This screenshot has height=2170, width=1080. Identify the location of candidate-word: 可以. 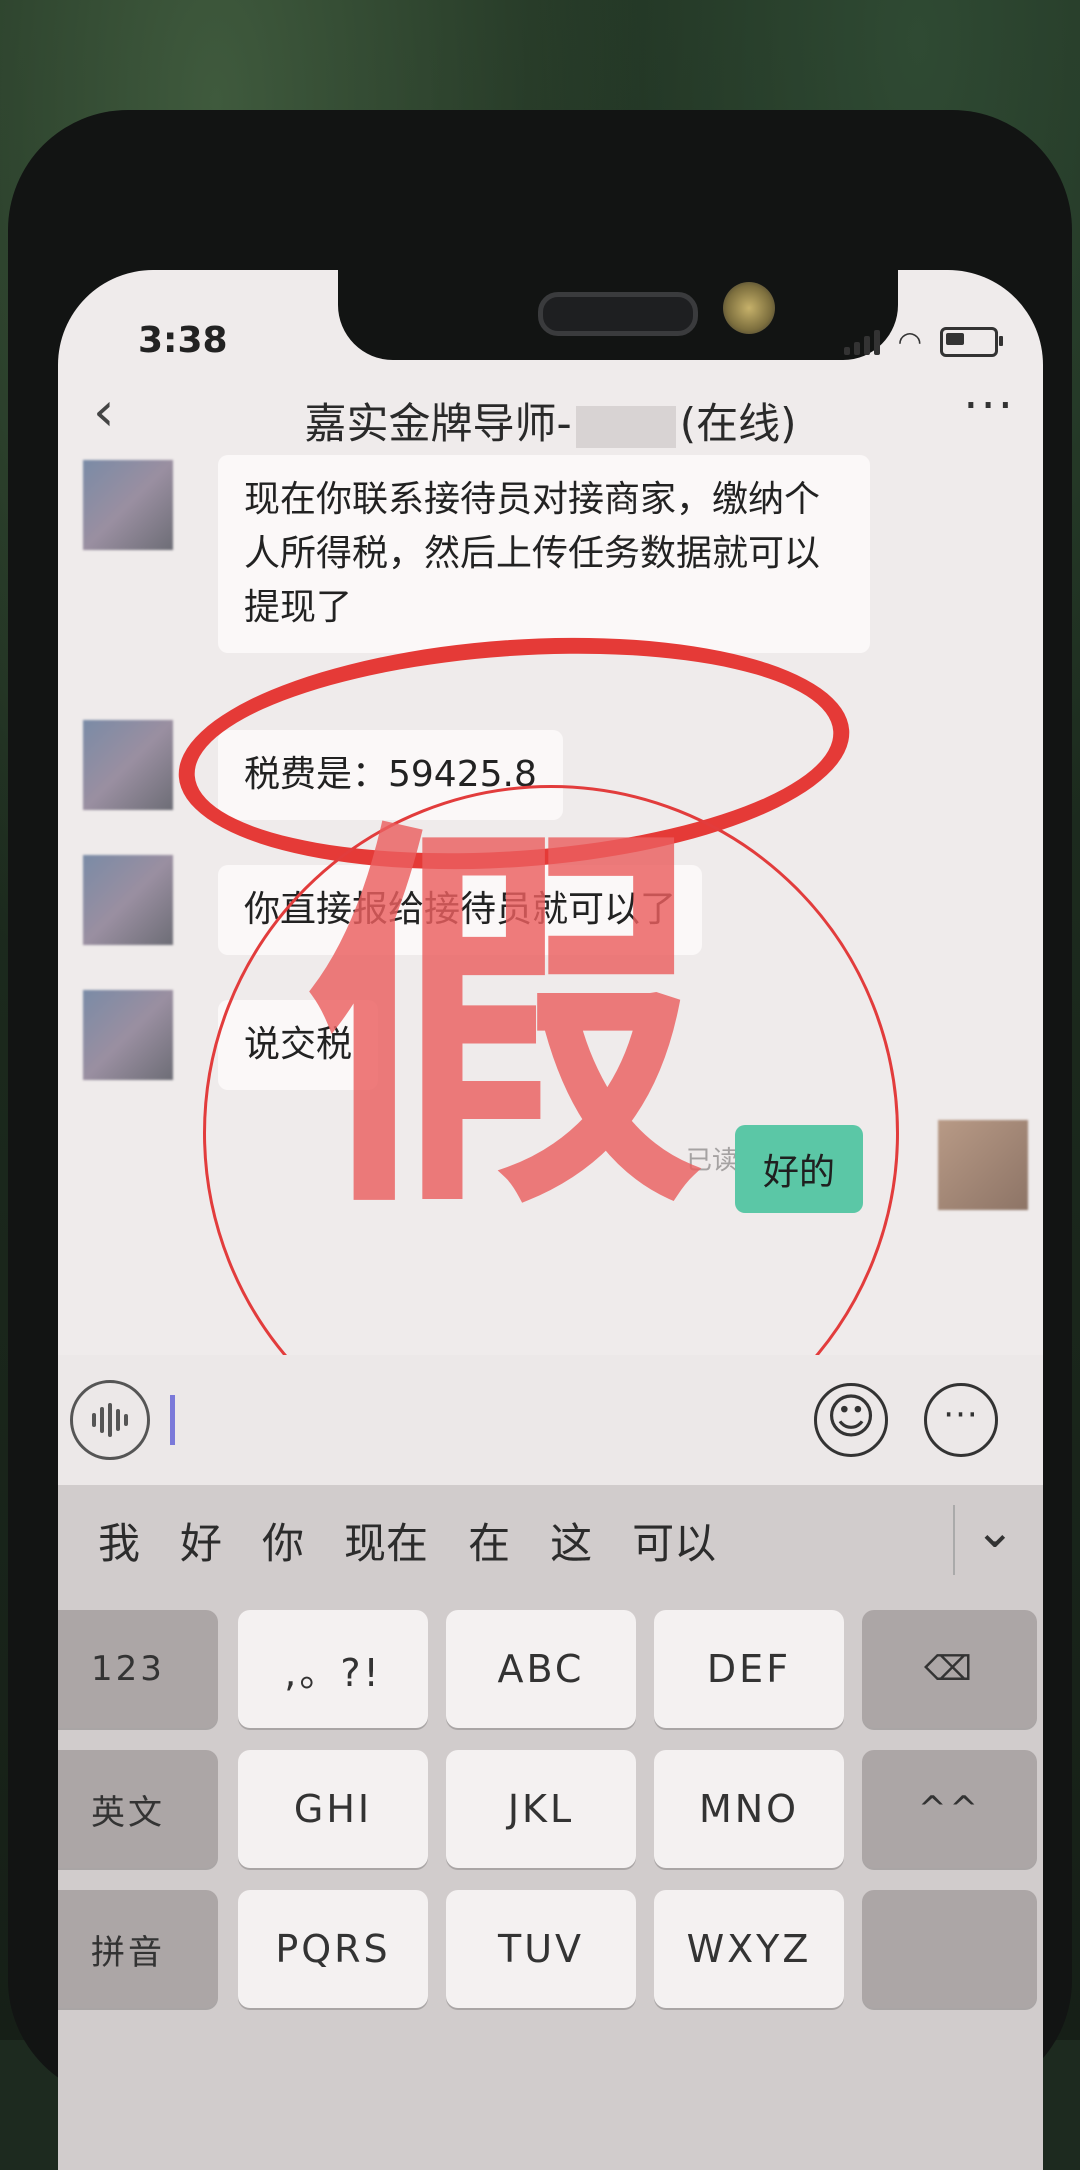
(674, 1540).